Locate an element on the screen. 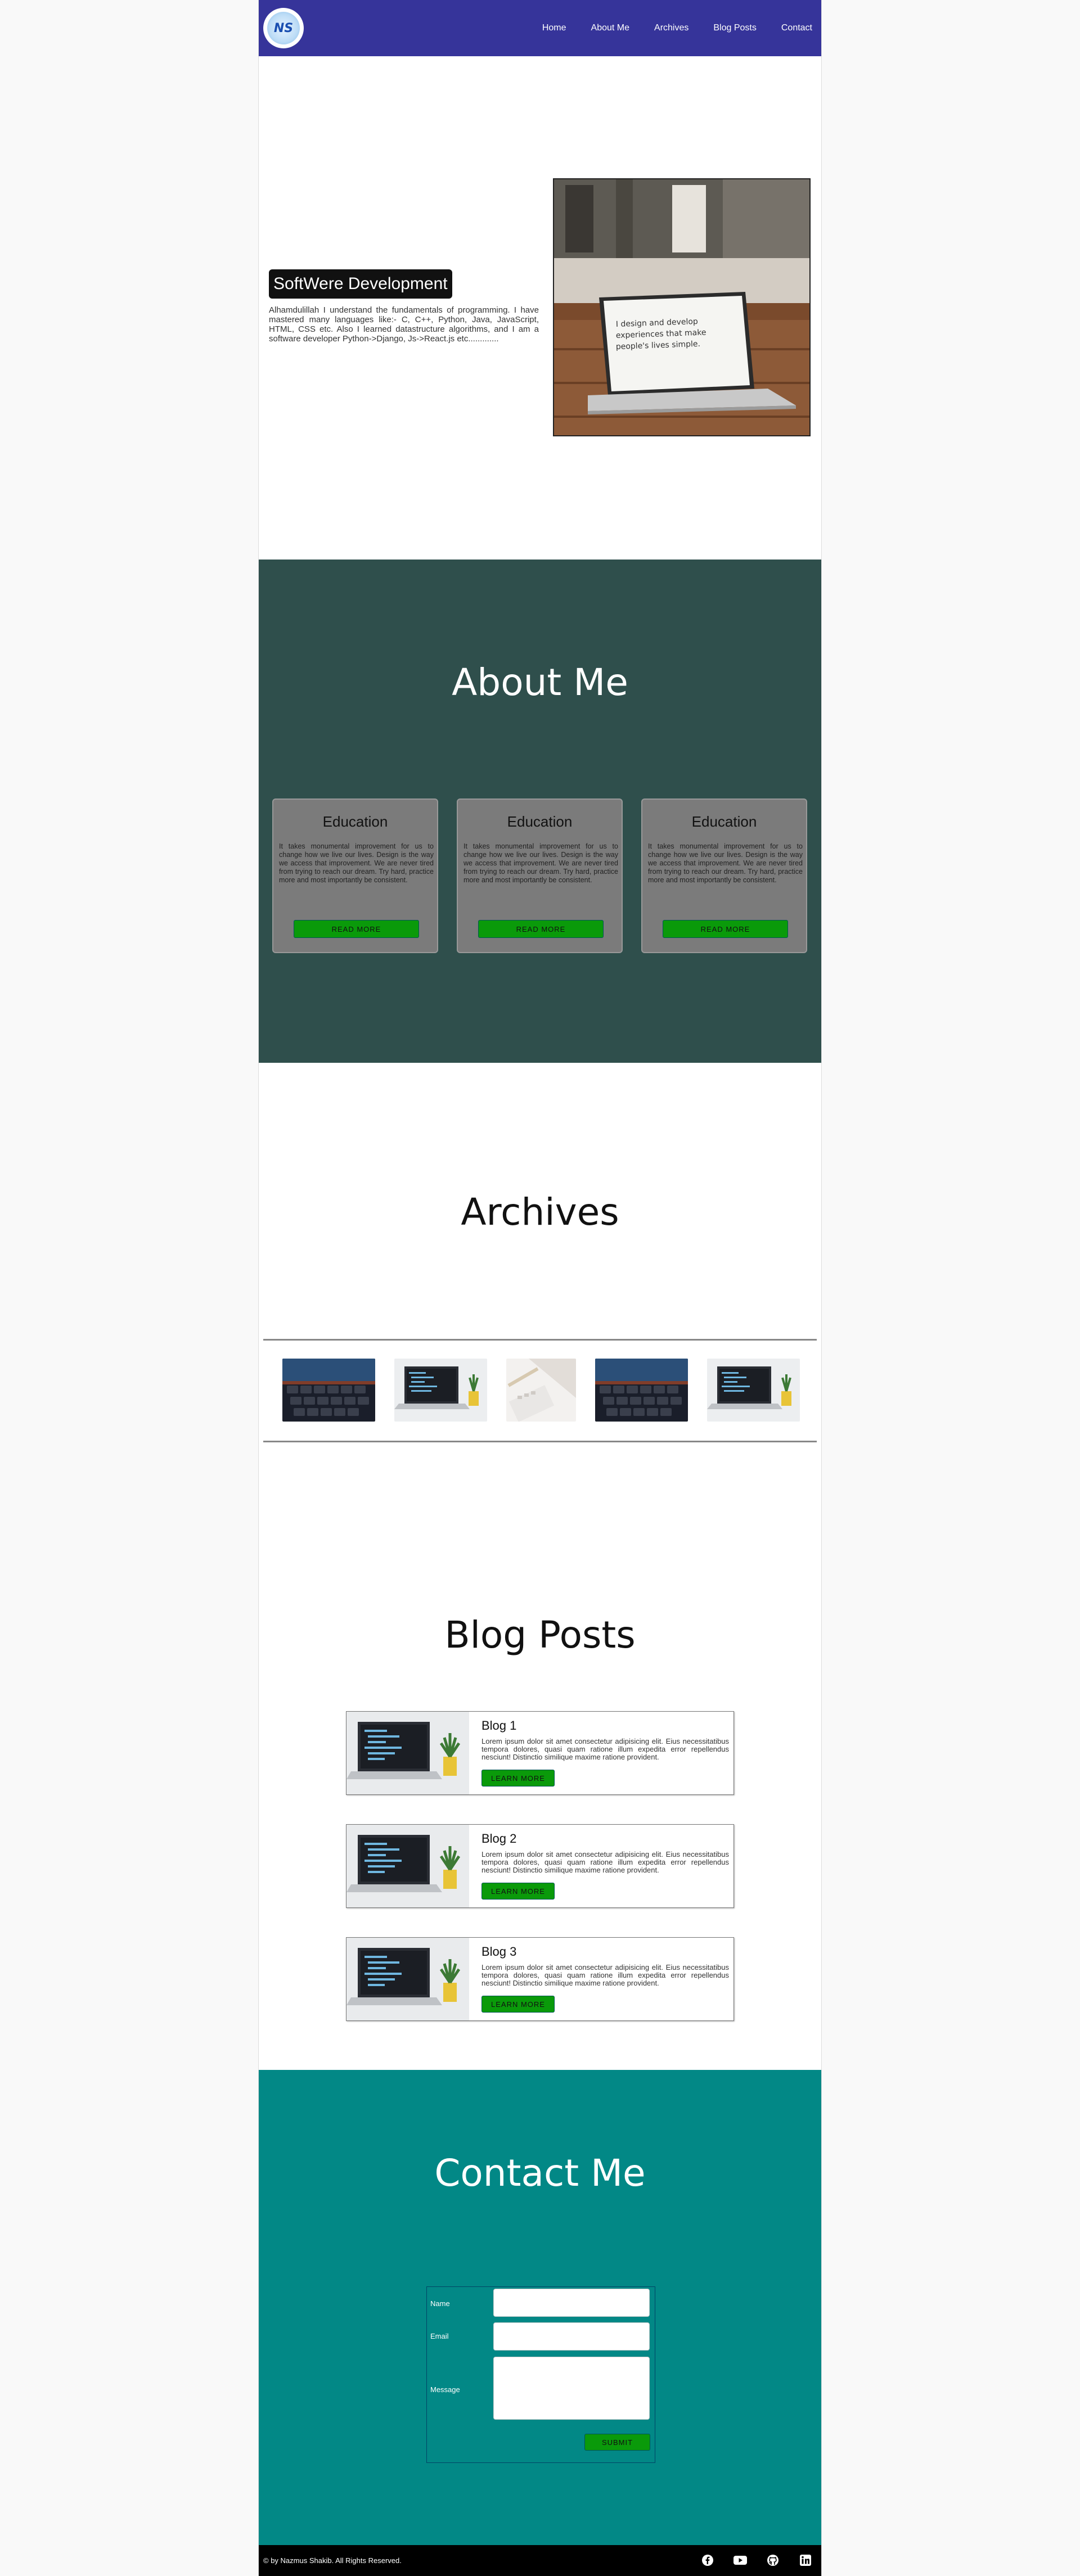 This screenshot has width=1080, height=2576. contact-section: Contact Me Name Email Message SUBMIT is located at coordinates (540, 2307).